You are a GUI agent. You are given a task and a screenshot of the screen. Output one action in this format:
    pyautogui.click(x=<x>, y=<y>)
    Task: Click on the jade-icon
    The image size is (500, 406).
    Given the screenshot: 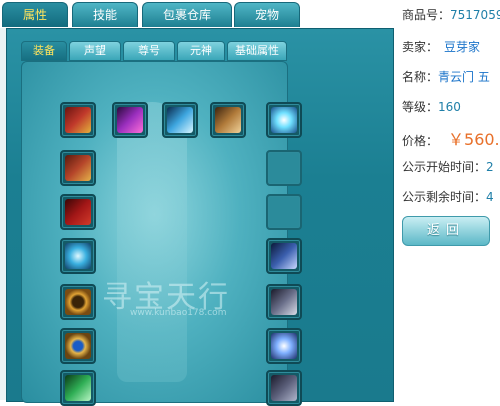 What is the action you would take?
    pyautogui.click(x=78, y=388)
    